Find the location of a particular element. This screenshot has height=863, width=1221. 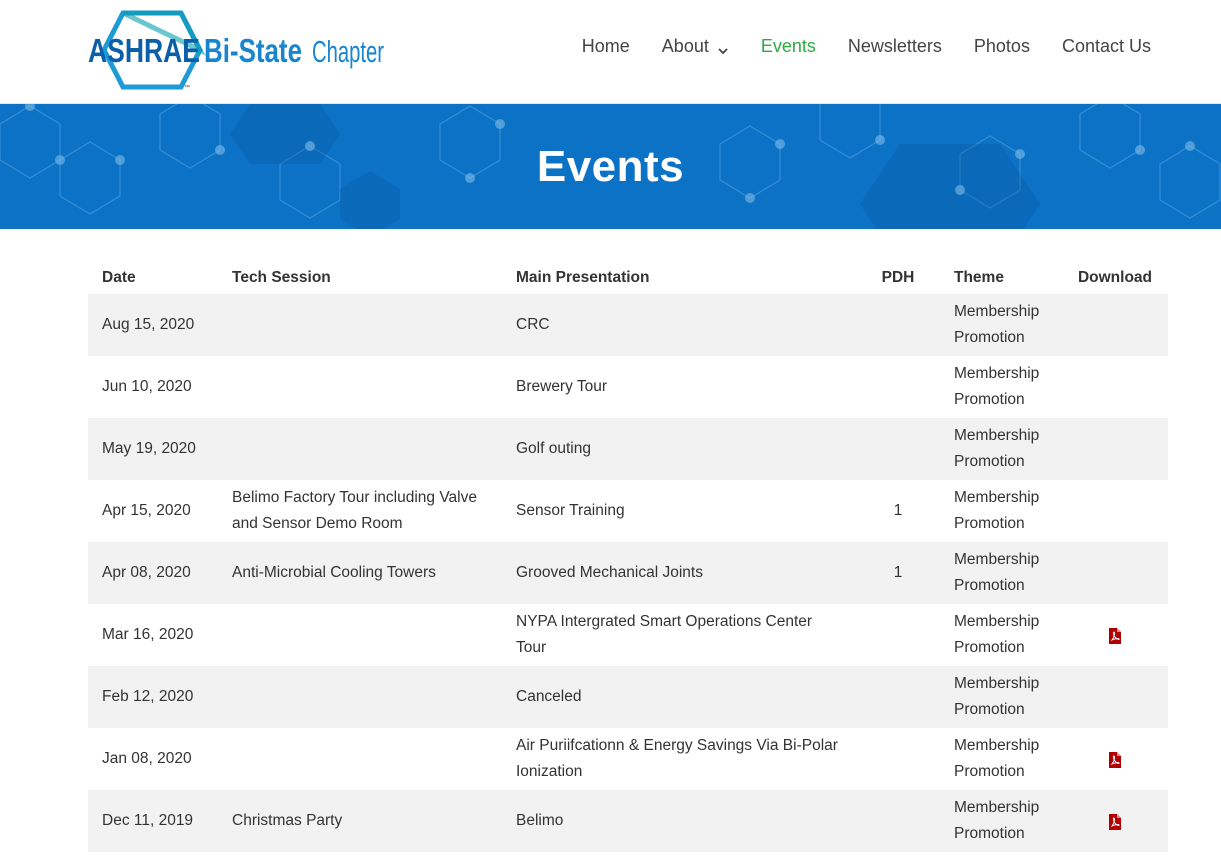

nav-contact-us-label: Contact Us is located at coordinates (1106, 46).